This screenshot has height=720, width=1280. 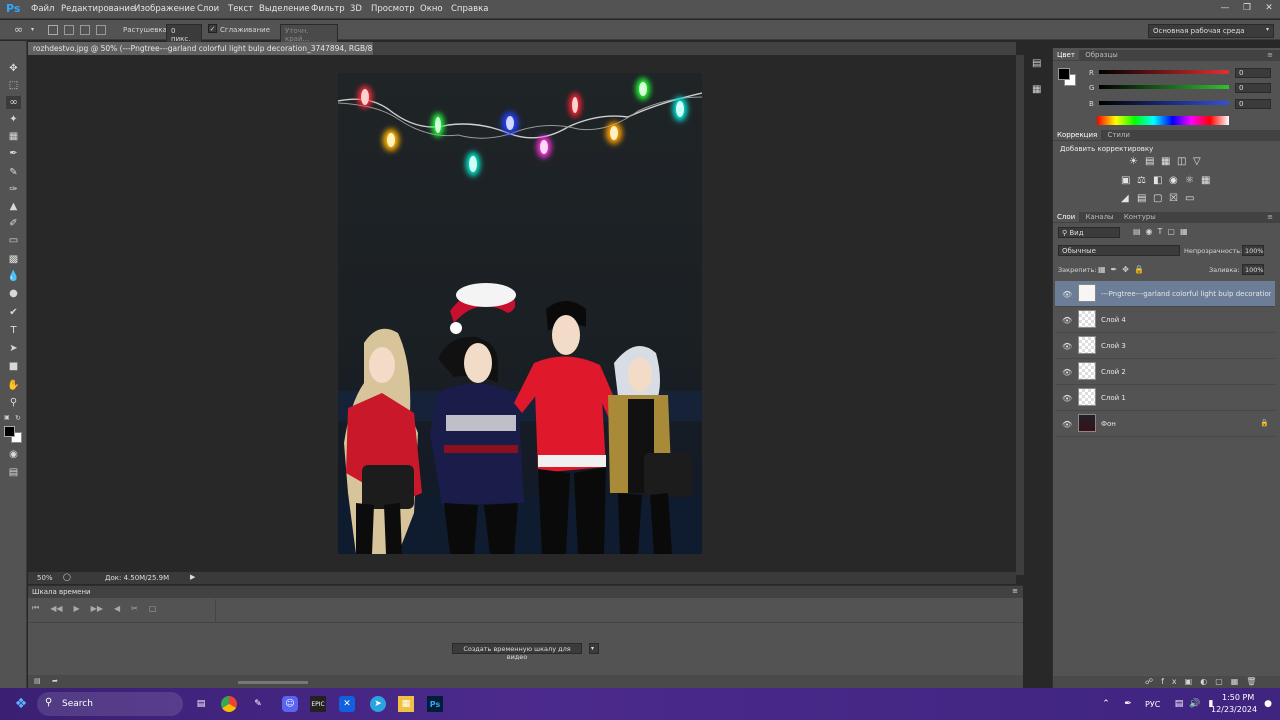 I want to click on search-box: ⚲ Search, so click(x=110, y=704).